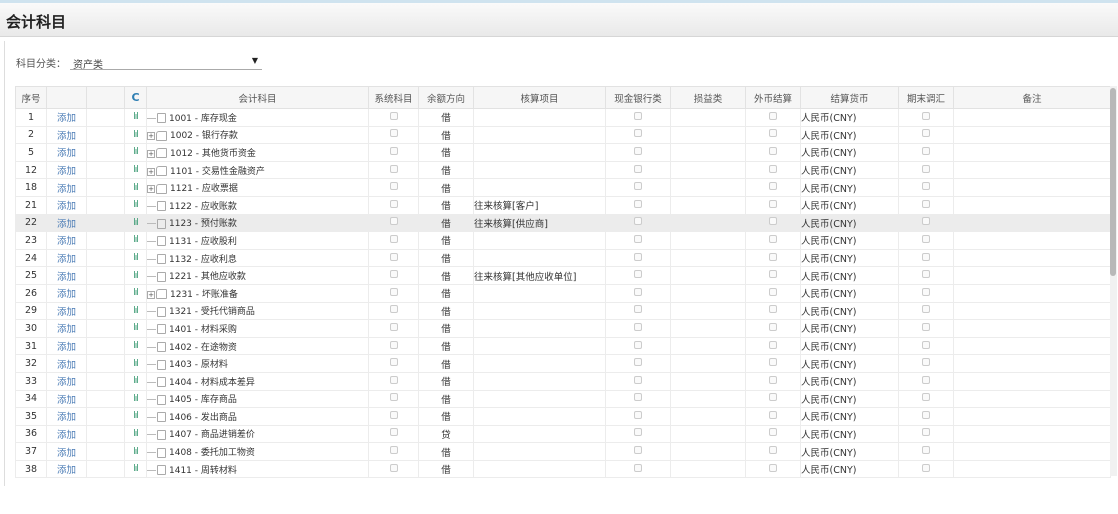 This screenshot has height=514, width=1118. I want to click on header-adjust: 期末调汇, so click(926, 97).